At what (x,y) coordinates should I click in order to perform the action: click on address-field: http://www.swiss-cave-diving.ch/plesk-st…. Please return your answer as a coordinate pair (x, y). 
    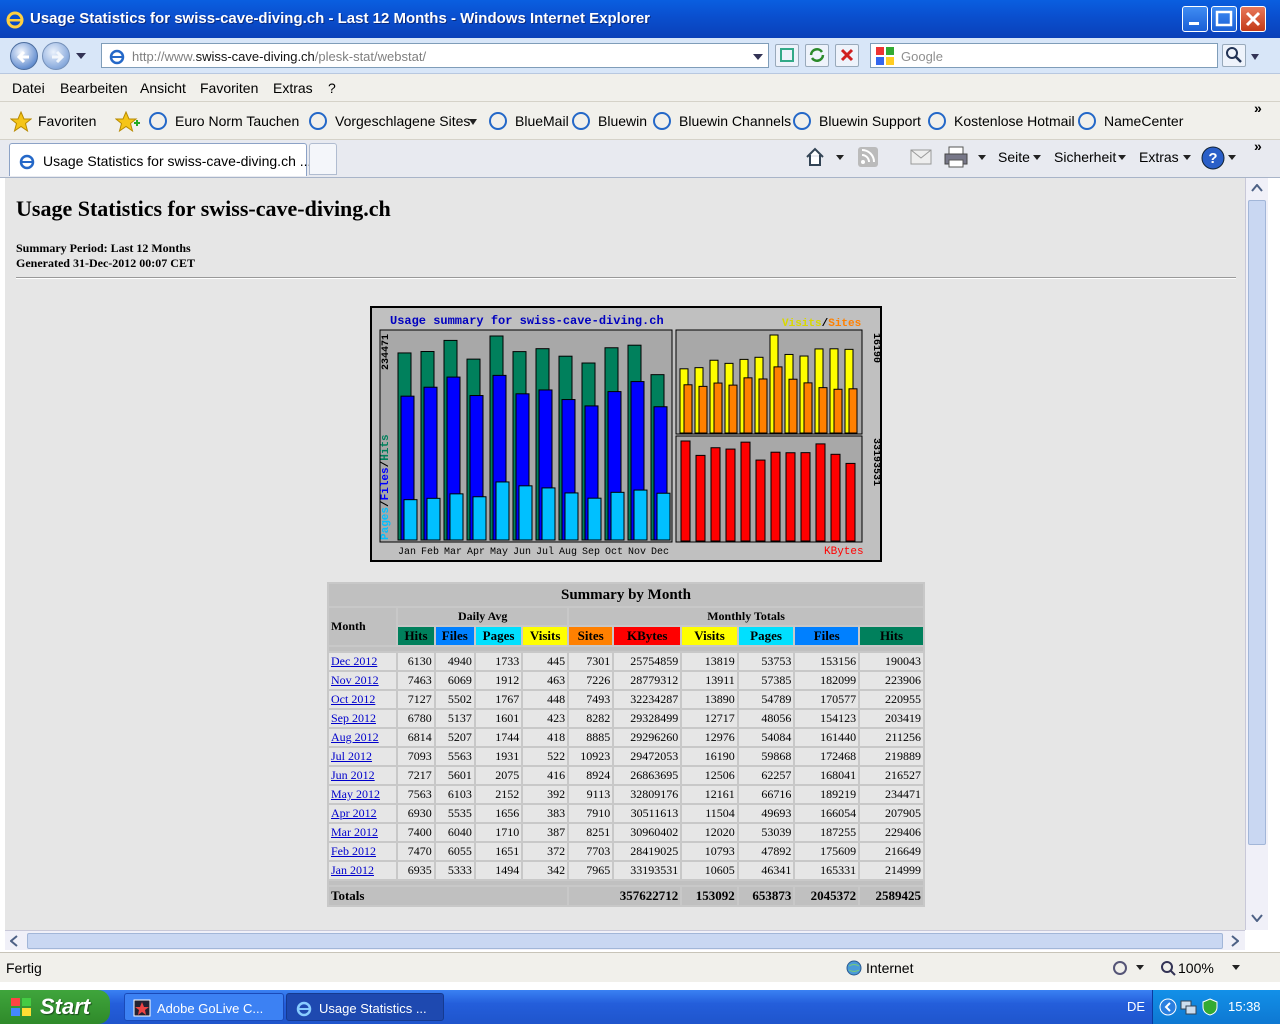
    Looking at the image, I should click on (435, 55).